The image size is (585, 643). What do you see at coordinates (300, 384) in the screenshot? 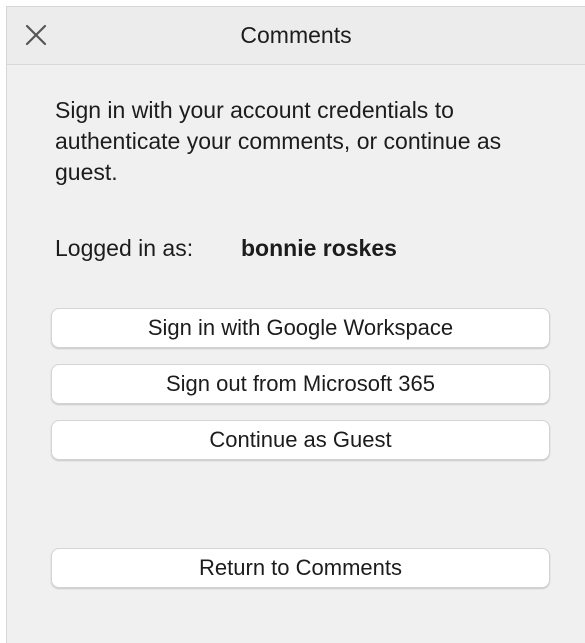
I see `sign-out-microsoft-button: Sign out from Microsoft 365` at bounding box center [300, 384].